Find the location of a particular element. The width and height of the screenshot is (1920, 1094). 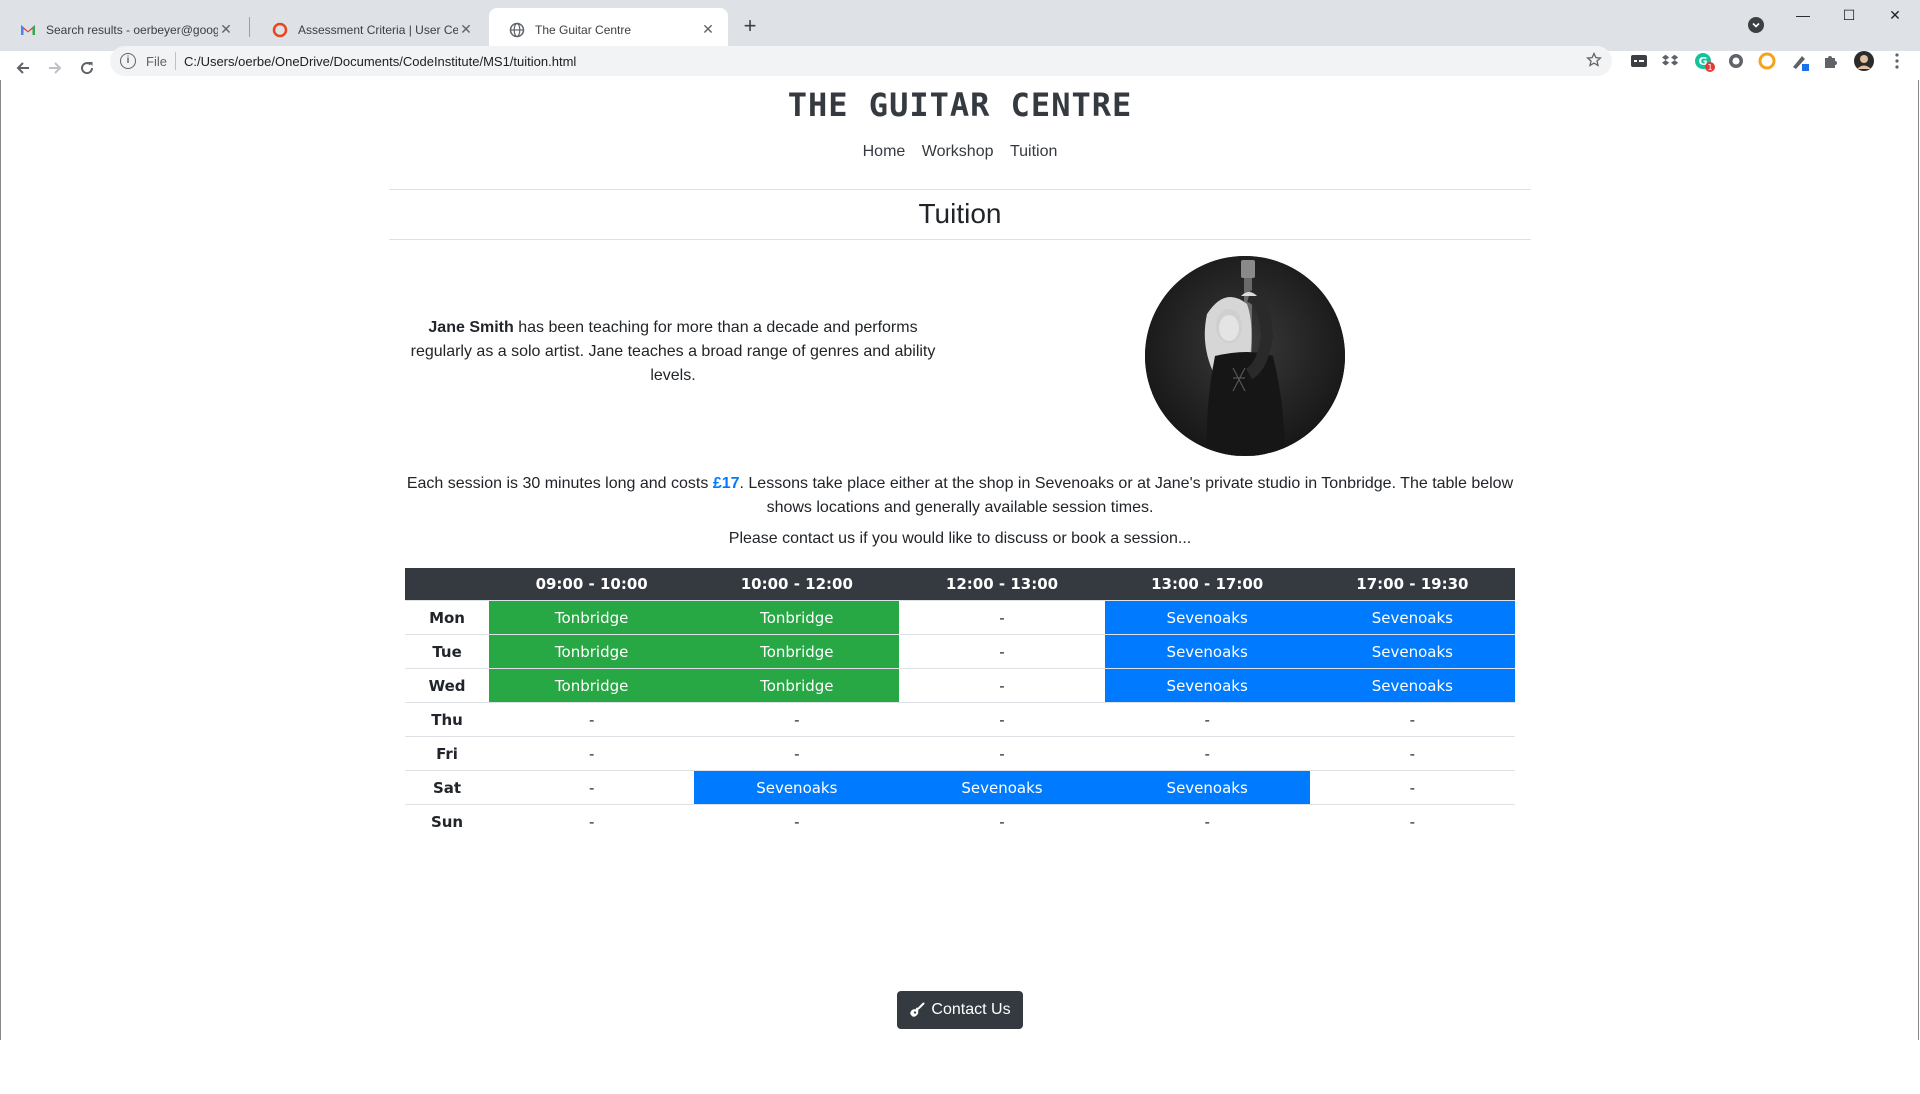

tab-assessment-criteria: Assessment Criteria | User Centric ✕ is located at coordinates (369, 29).